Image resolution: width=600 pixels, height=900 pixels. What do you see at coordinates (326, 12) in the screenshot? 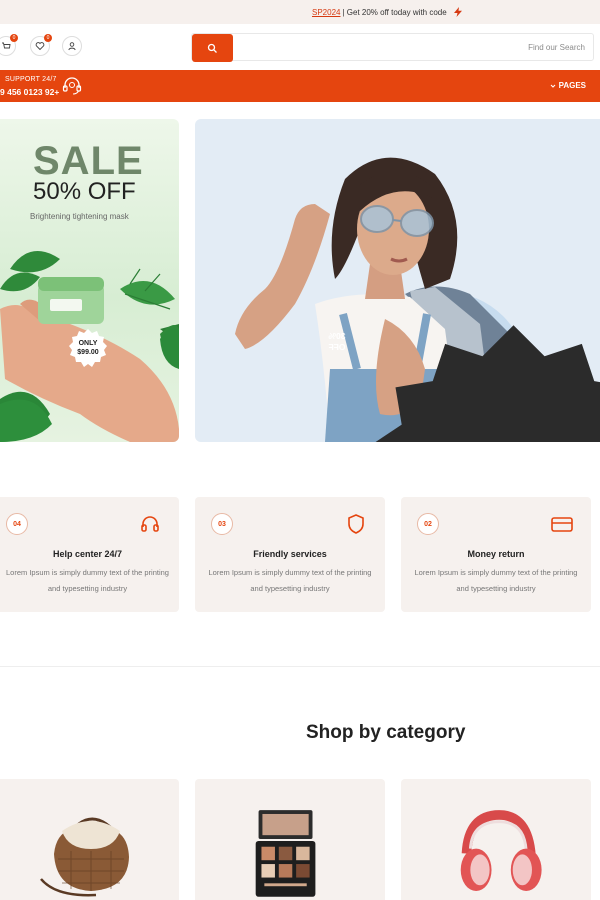
I see `promo-code-link: SP2024` at bounding box center [326, 12].